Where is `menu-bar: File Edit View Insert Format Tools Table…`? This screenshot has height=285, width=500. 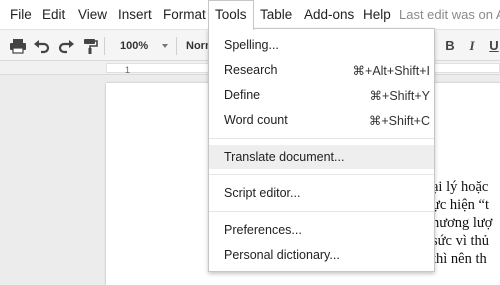
menu-bar: File Edit View Insert Format Tools Table… is located at coordinates (250, 15).